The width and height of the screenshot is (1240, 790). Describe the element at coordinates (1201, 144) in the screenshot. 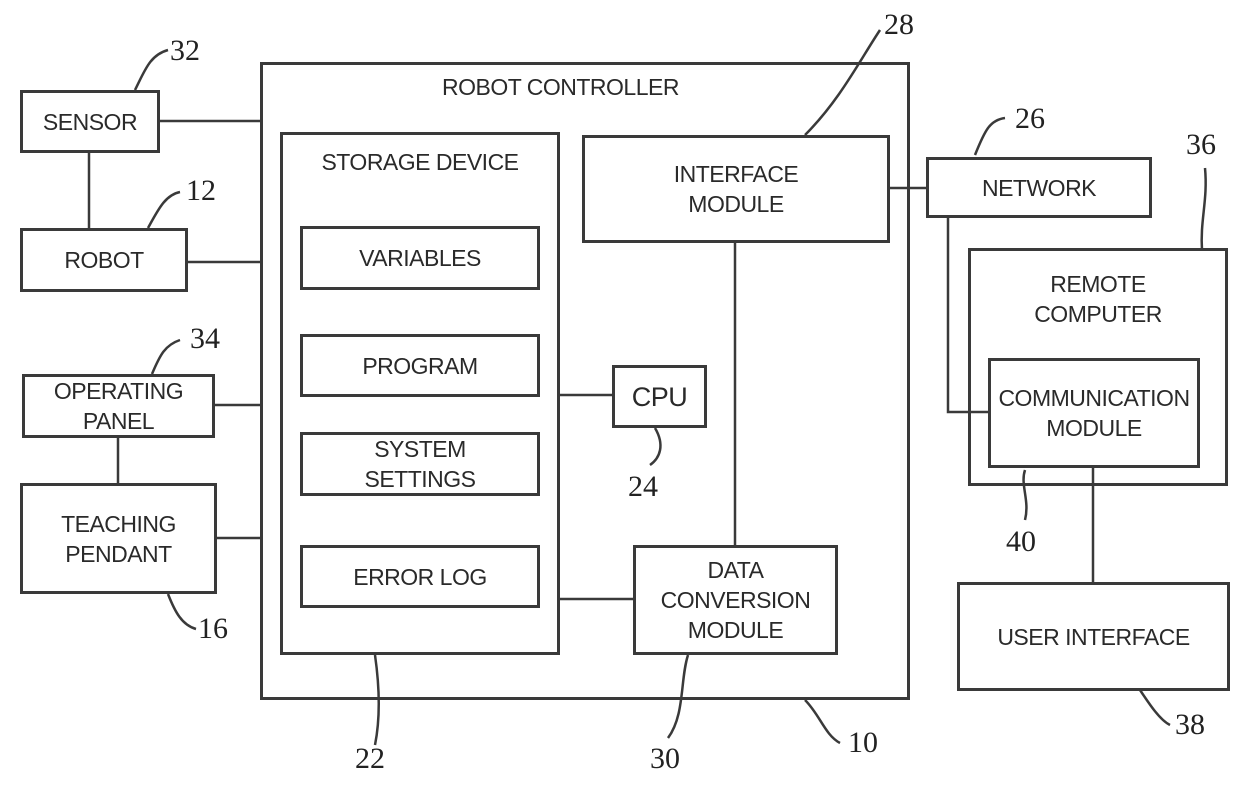

I see `ref-36: 36` at that location.